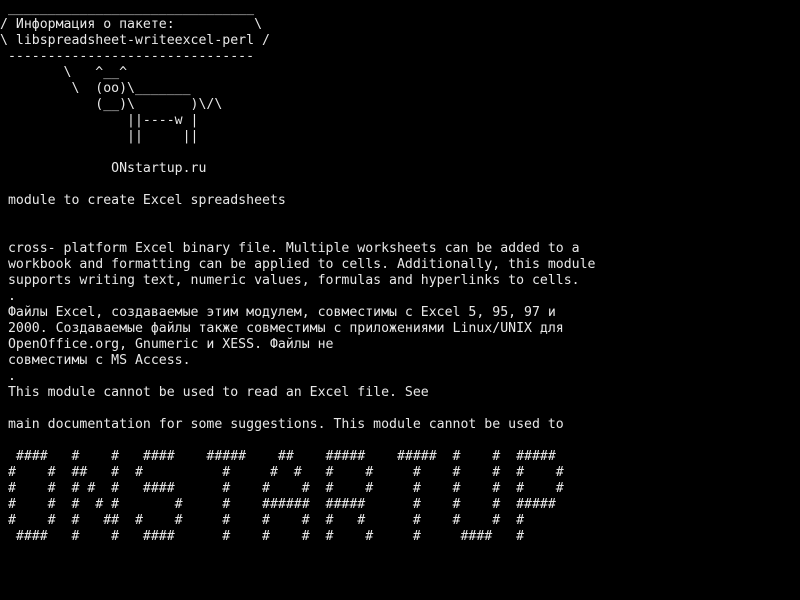  What do you see at coordinates (282, 488) in the screenshot?
I see `banner-line: # # # # # #### # # # # # # # # # #` at bounding box center [282, 488].